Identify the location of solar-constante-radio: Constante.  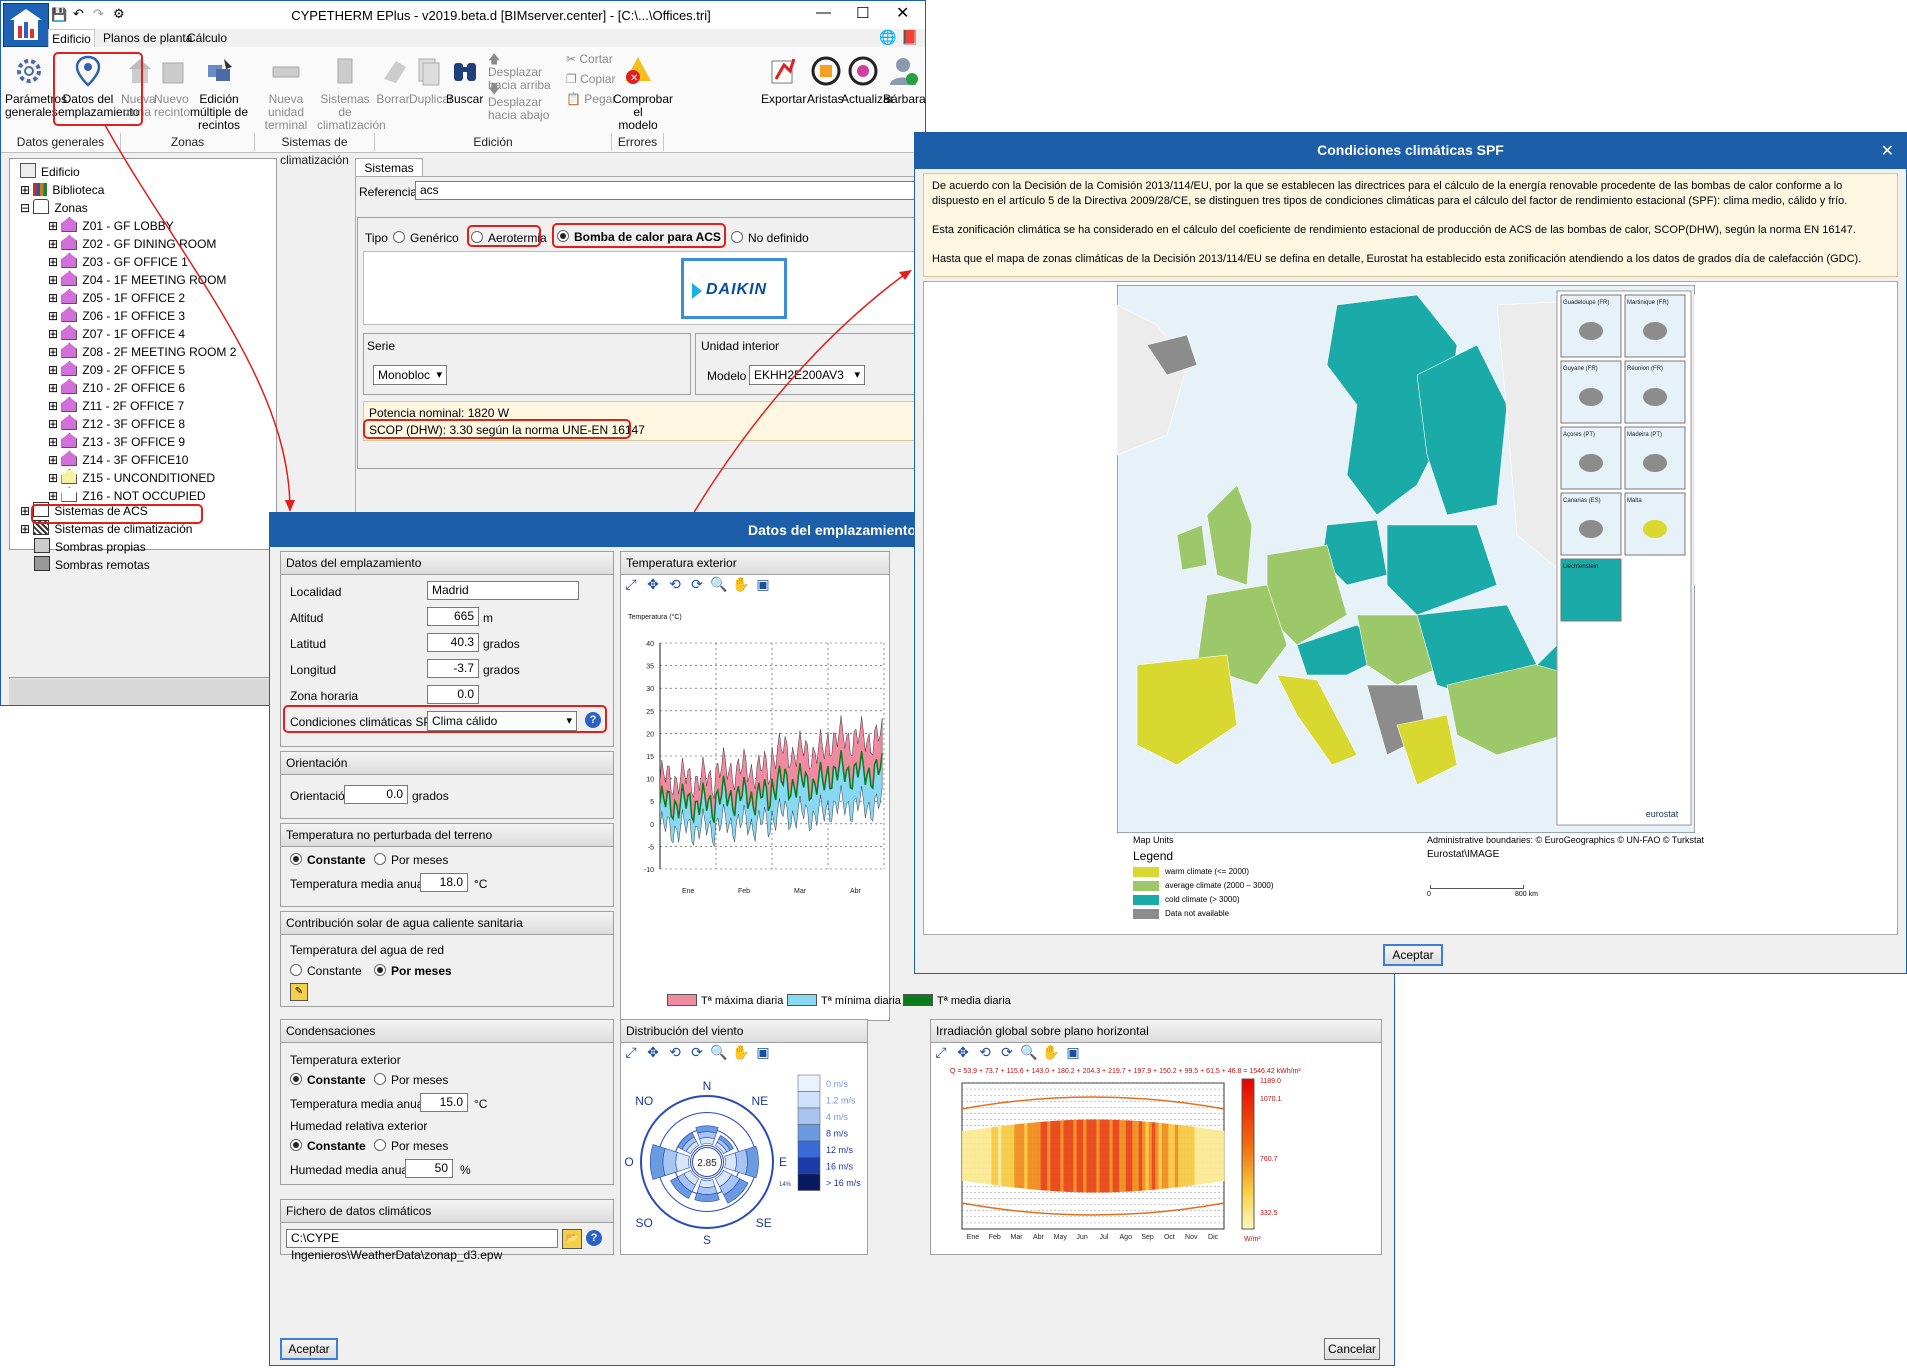
(326, 971).